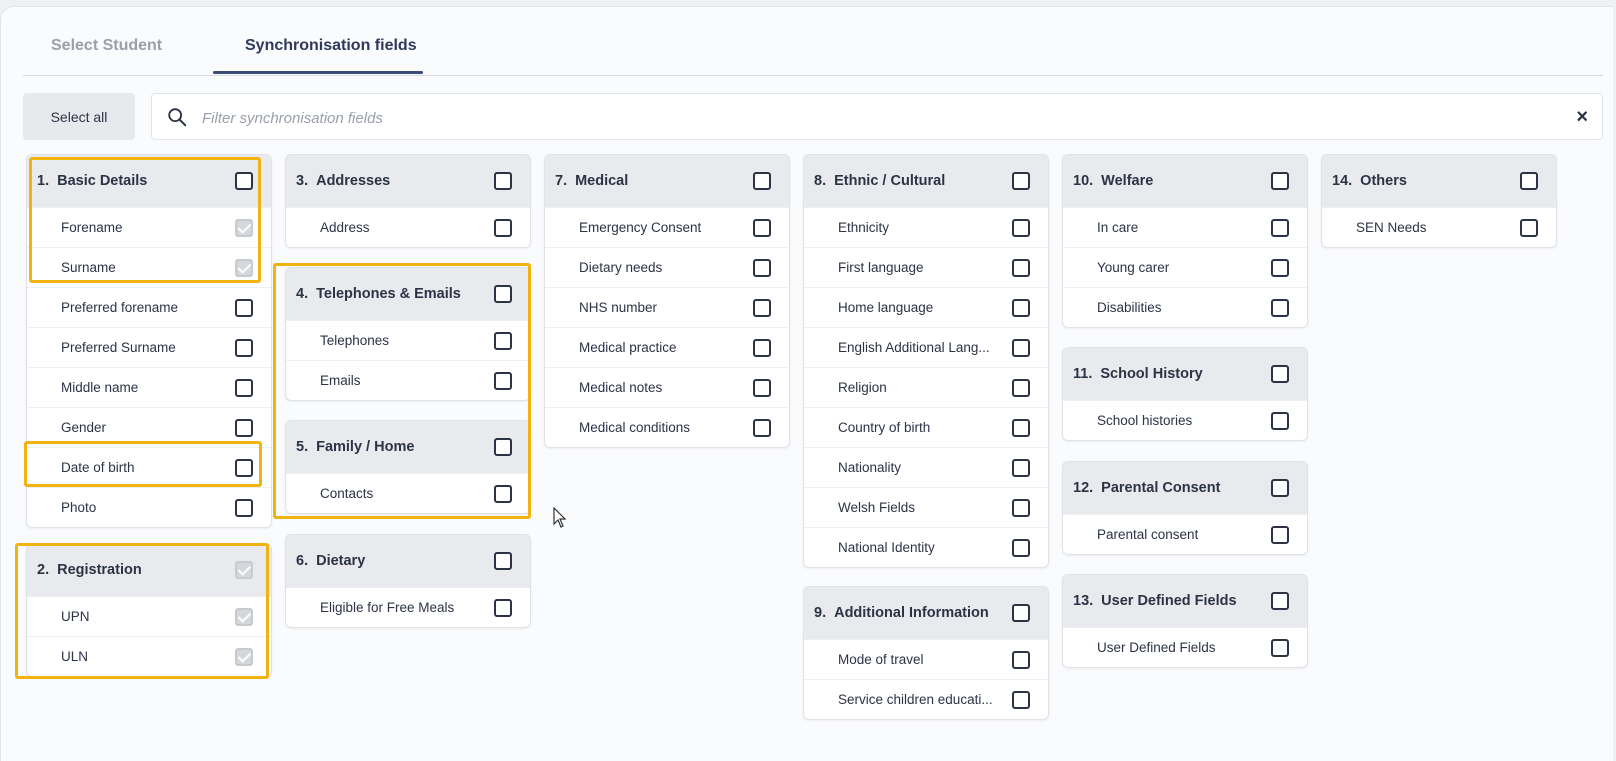 The image size is (1616, 761). Describe the element at coordinates (408, 581) in the screenshot. I see `section-dietary: 6. Dietary Eligible for Free Meals` at that location.